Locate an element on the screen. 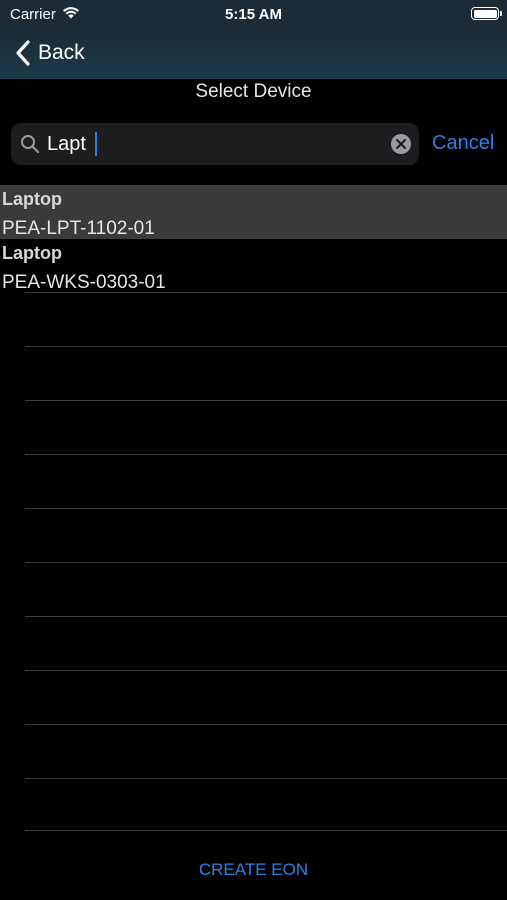 This screenshot has height=900, width=507. navigation-bar: Back is located at coordinates (253, 53).